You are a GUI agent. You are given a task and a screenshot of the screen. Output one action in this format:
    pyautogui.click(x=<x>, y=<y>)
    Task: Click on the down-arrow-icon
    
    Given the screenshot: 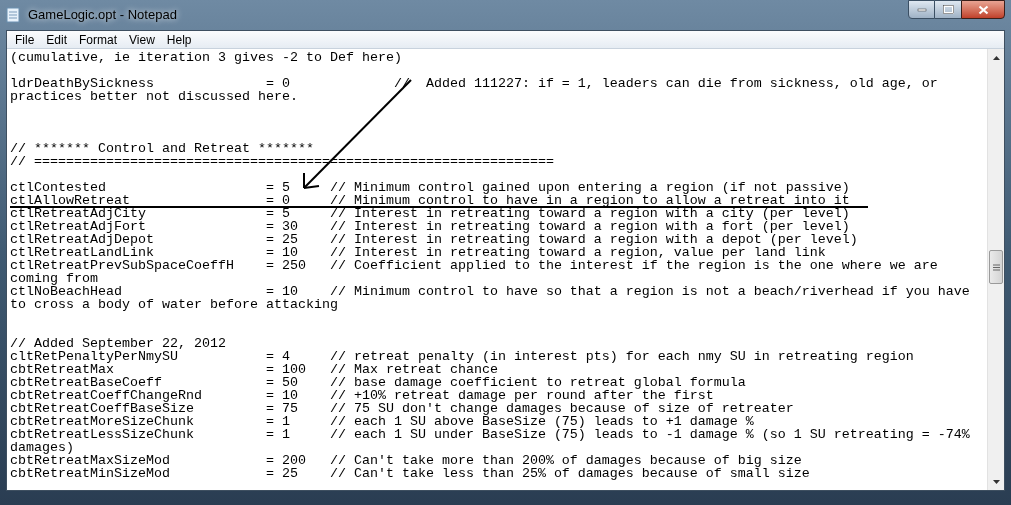 What is the action you would take?
    pyautogui.click(x=996, y=481)
    